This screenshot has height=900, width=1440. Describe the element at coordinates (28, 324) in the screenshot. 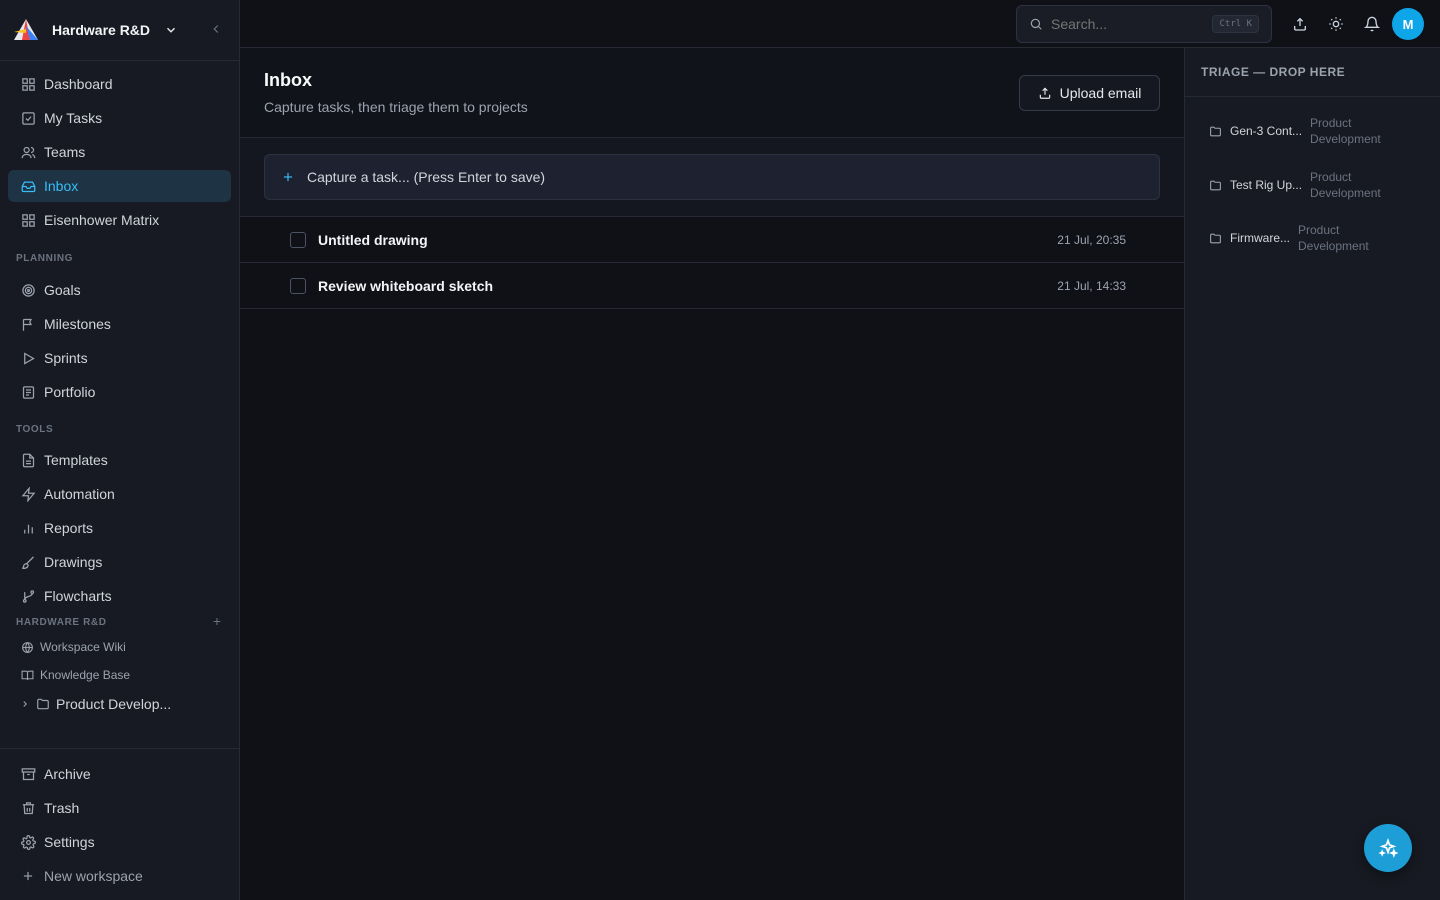

I see `flag-icon` at that location.